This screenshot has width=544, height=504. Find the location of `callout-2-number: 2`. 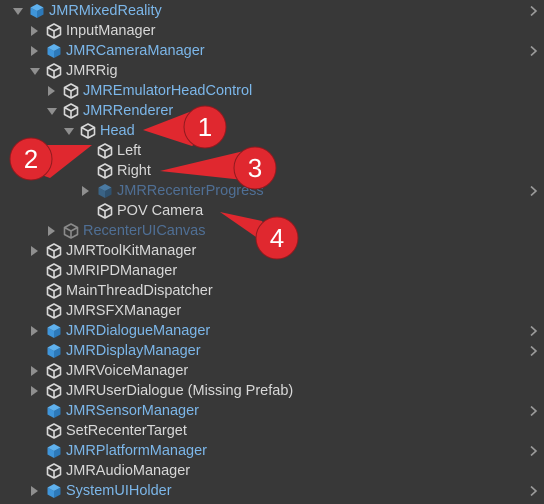

callout-2-number: 2 is located at coordinates (31, 159).